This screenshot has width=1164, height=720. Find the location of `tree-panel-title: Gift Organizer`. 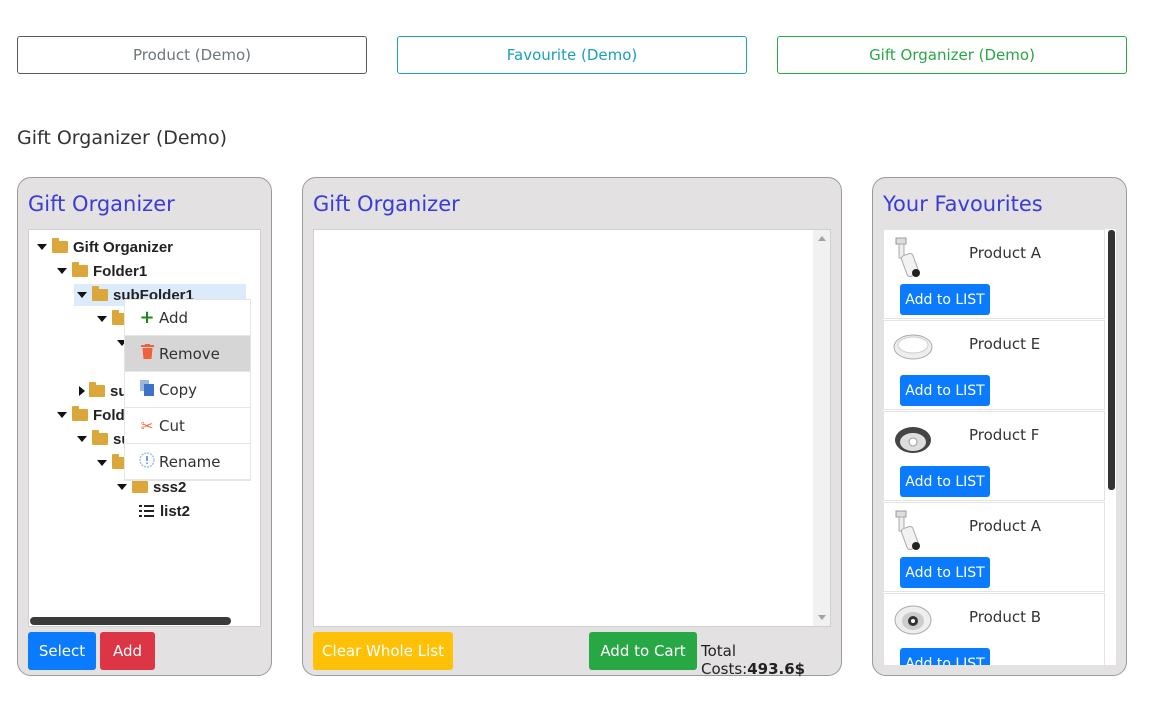

tree-panel-title: Gift Organizer is located at coordinates (101, 204).